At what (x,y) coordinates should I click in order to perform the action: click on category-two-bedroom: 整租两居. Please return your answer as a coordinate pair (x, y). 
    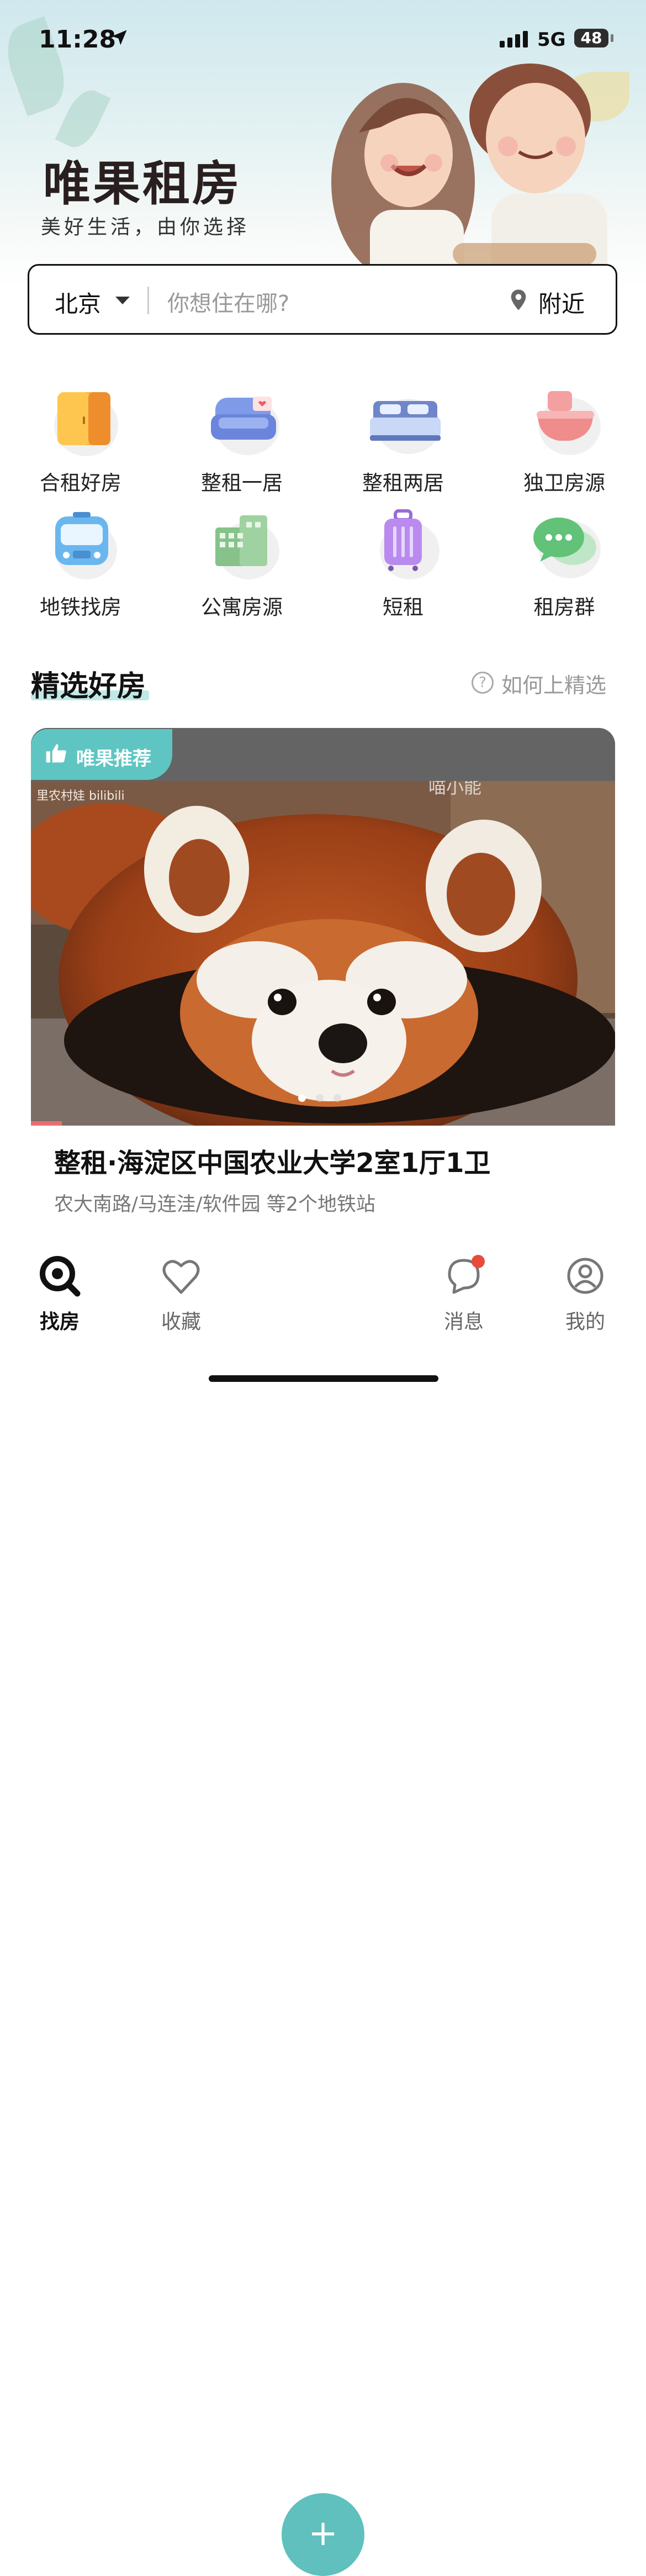
    Looking at the image, I should click on (403, 438).